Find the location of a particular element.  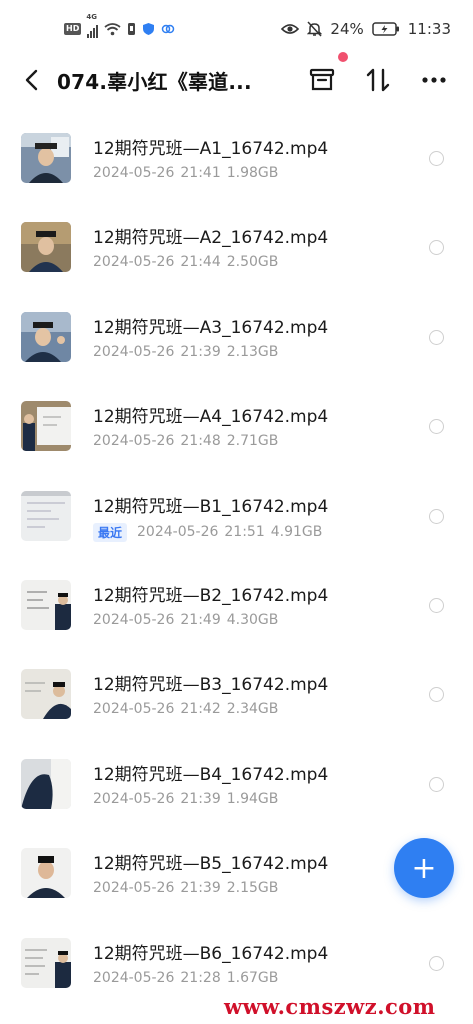

clock: 11:33 is located at coordinates (429, 29).